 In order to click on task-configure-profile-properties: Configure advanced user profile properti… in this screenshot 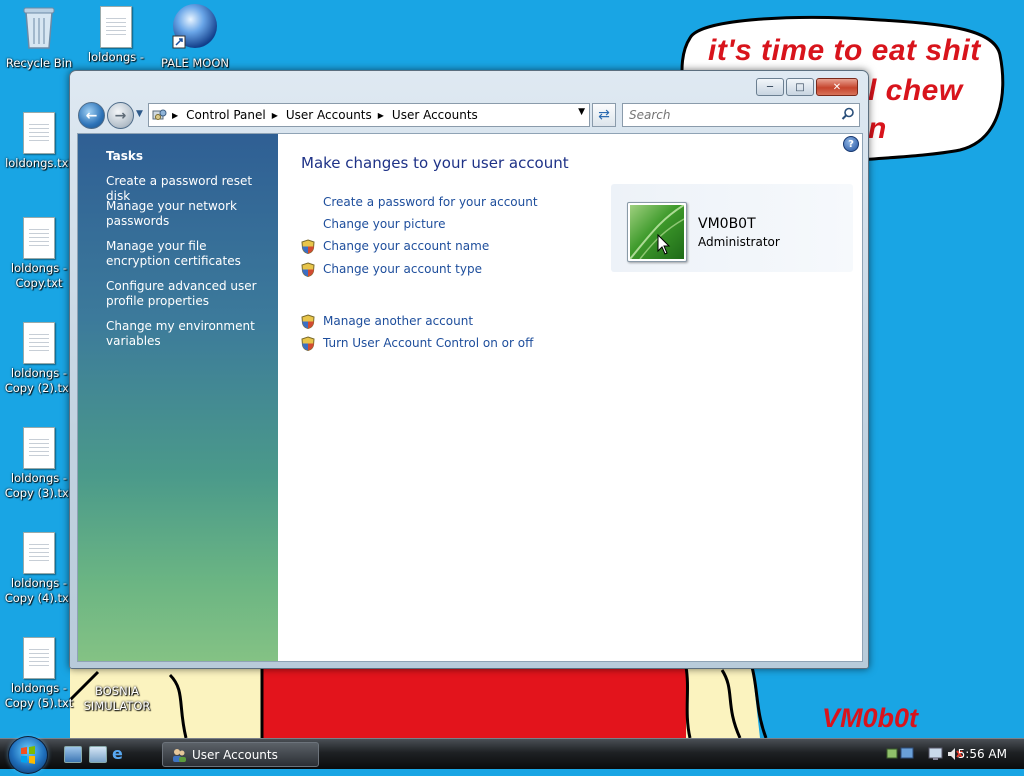, I will do `click(186, 294)`.